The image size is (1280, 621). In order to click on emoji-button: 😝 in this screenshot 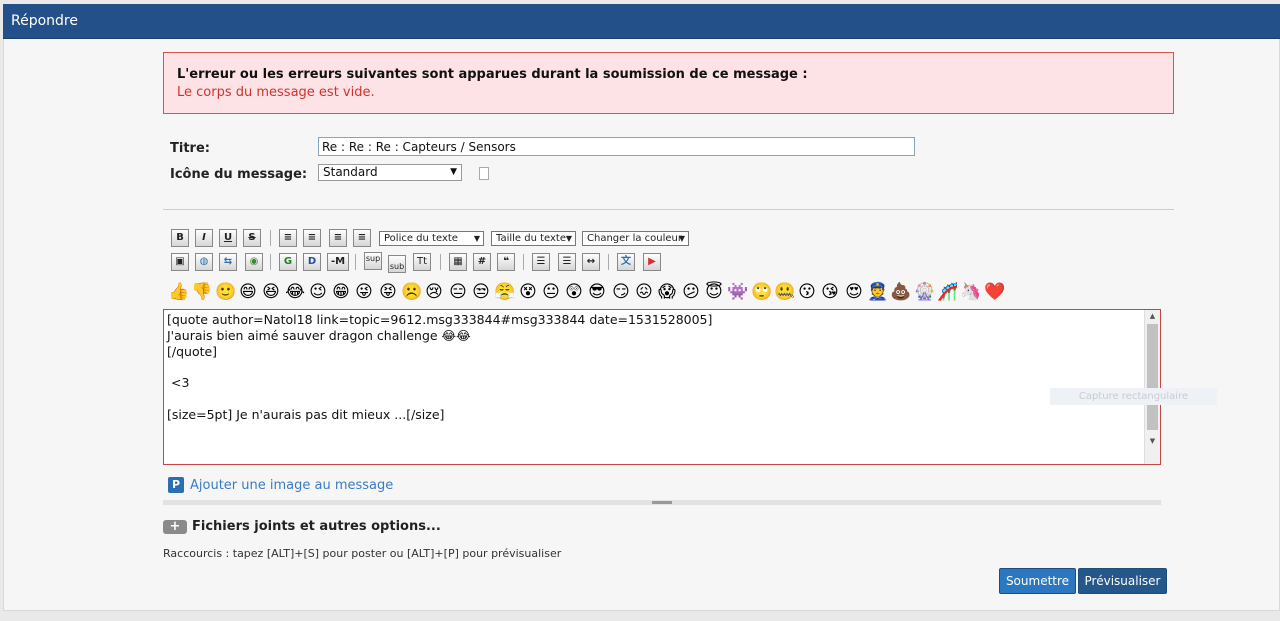, I will do `click(388, 292)`.